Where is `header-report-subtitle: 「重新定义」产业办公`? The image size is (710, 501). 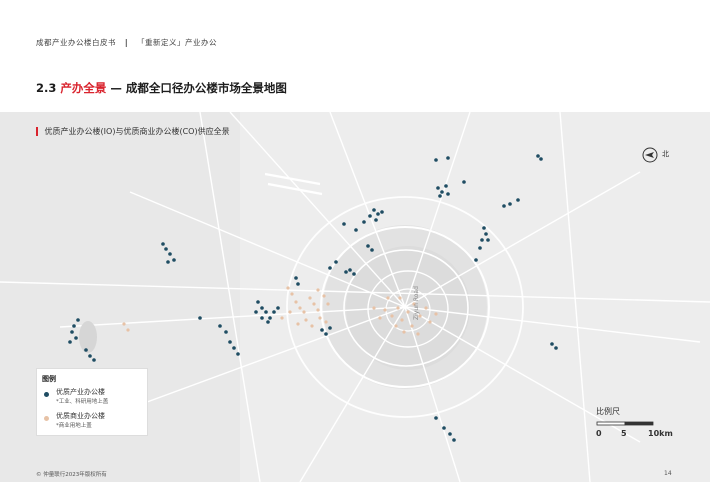
header-report-subtitle: 「重新定义」产业办公 is located at coordinates (177, 42).